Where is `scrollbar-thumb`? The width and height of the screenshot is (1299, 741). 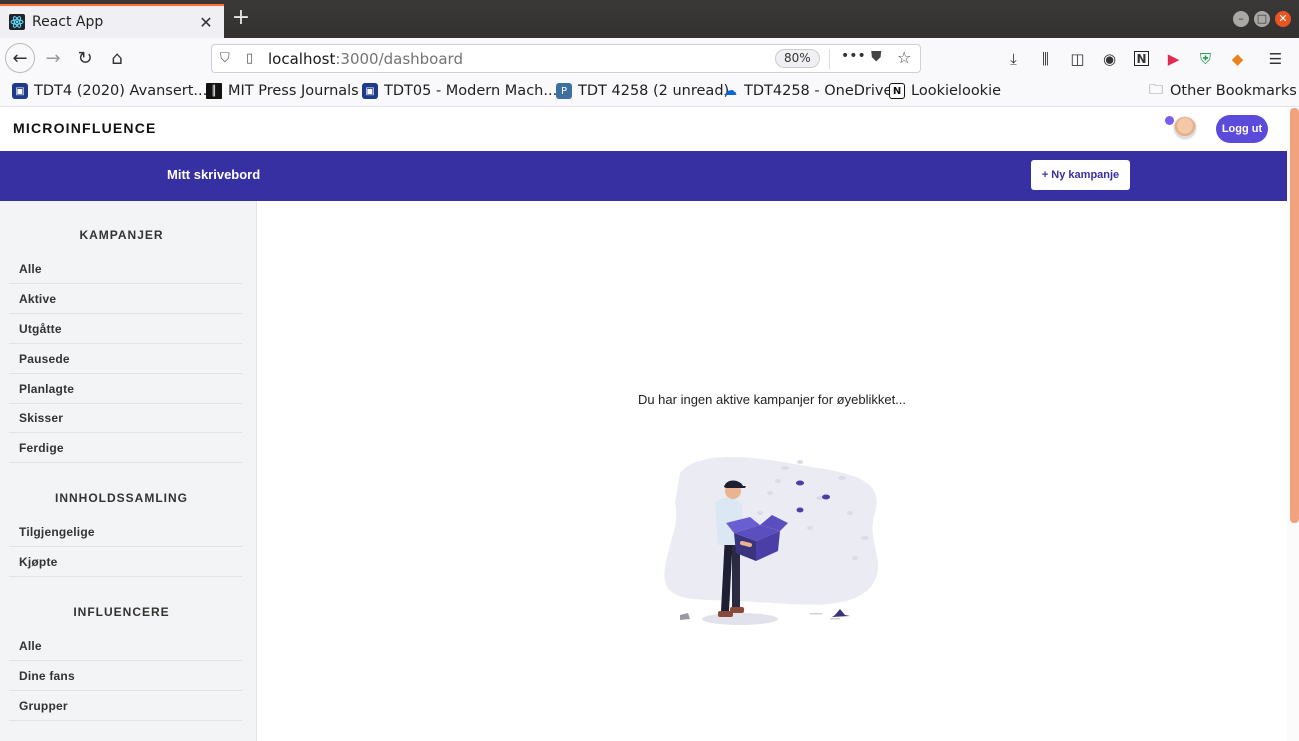
scrollbar-thumb is located at coordinates (1294, 315).